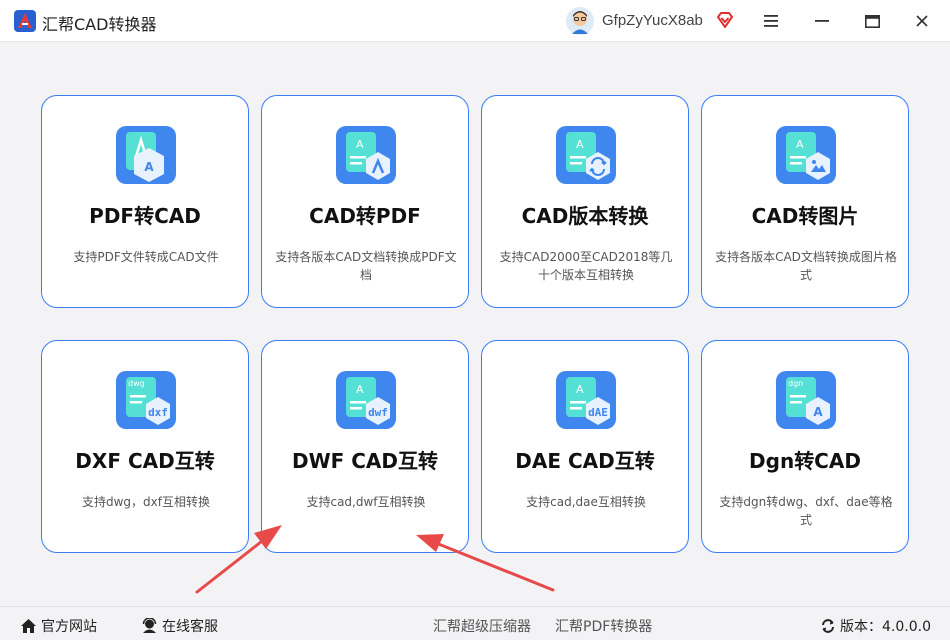 The image size is (950, 640). I want to click on close-button, so click(922, 21).